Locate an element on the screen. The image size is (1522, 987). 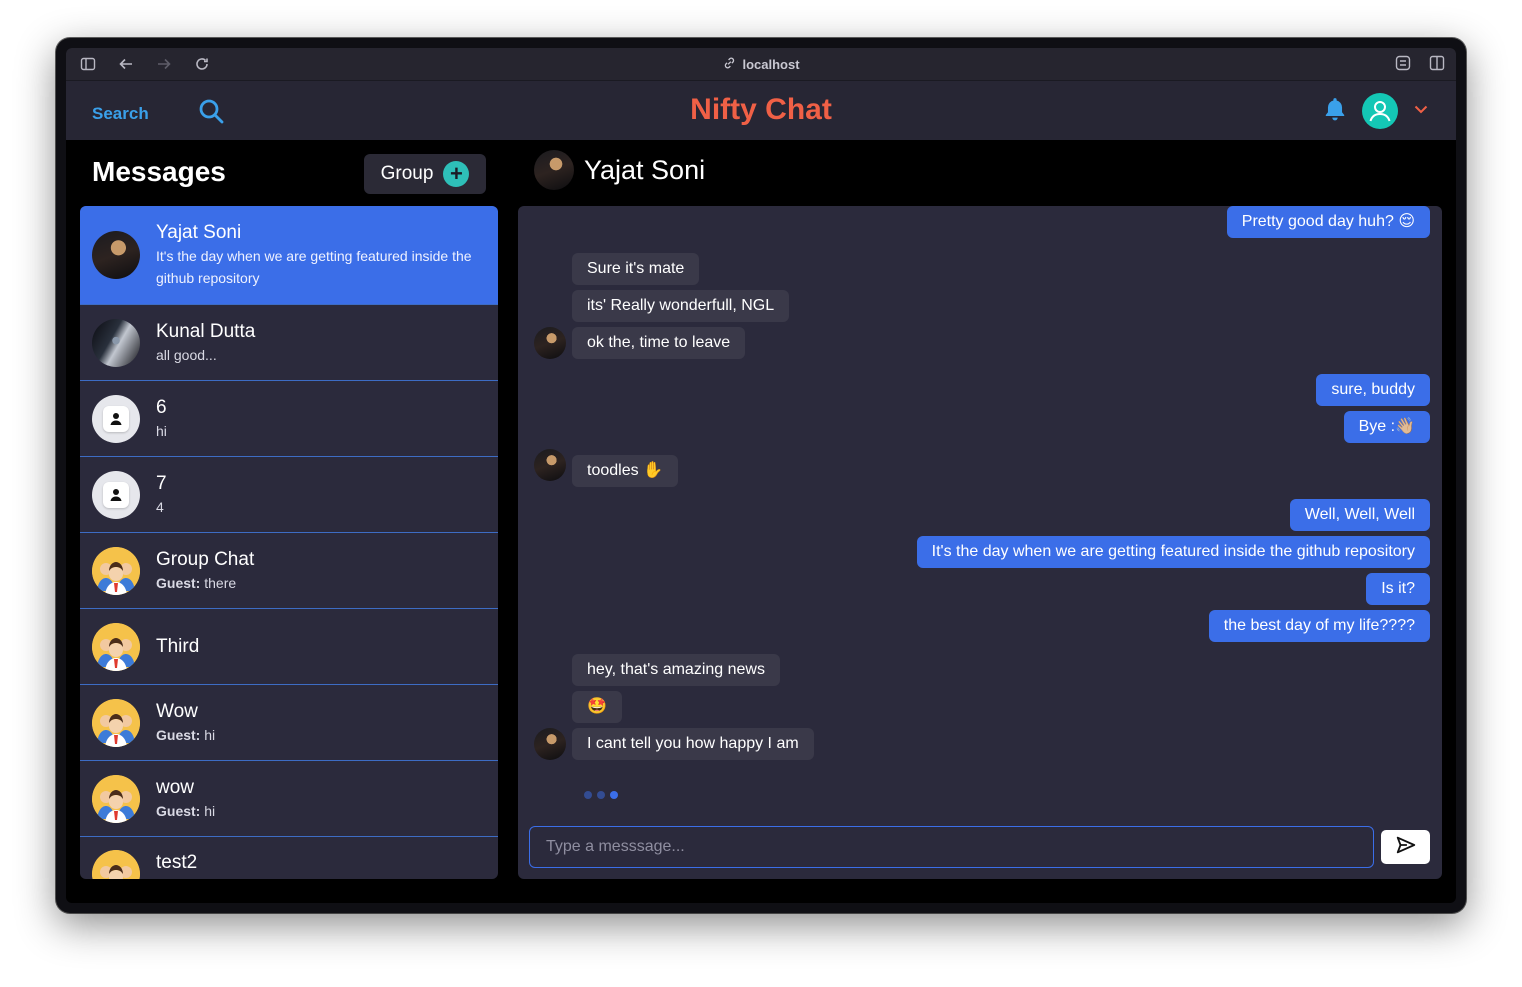
message-bubble: ok the, time to leave is located at coordinates (659, 343).